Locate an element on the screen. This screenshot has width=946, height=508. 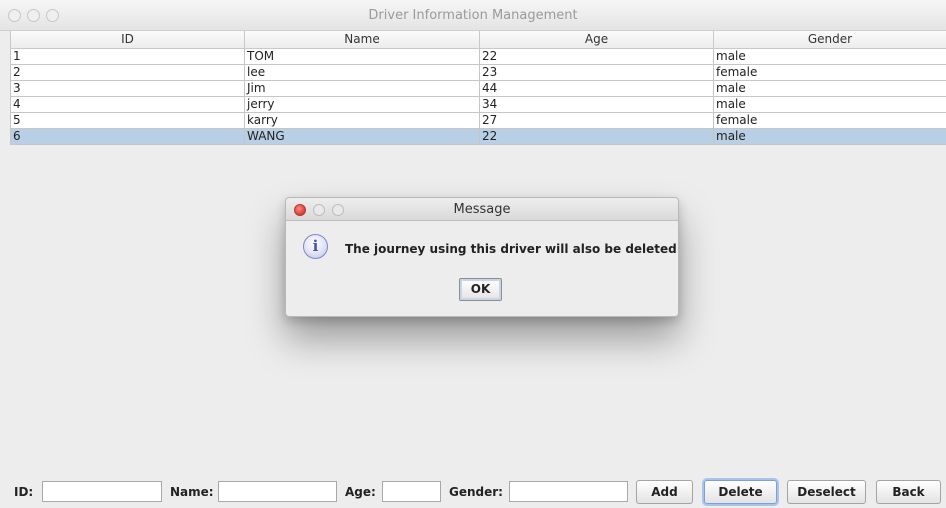
cell-age: 44 is located at coordinates (596, 88).